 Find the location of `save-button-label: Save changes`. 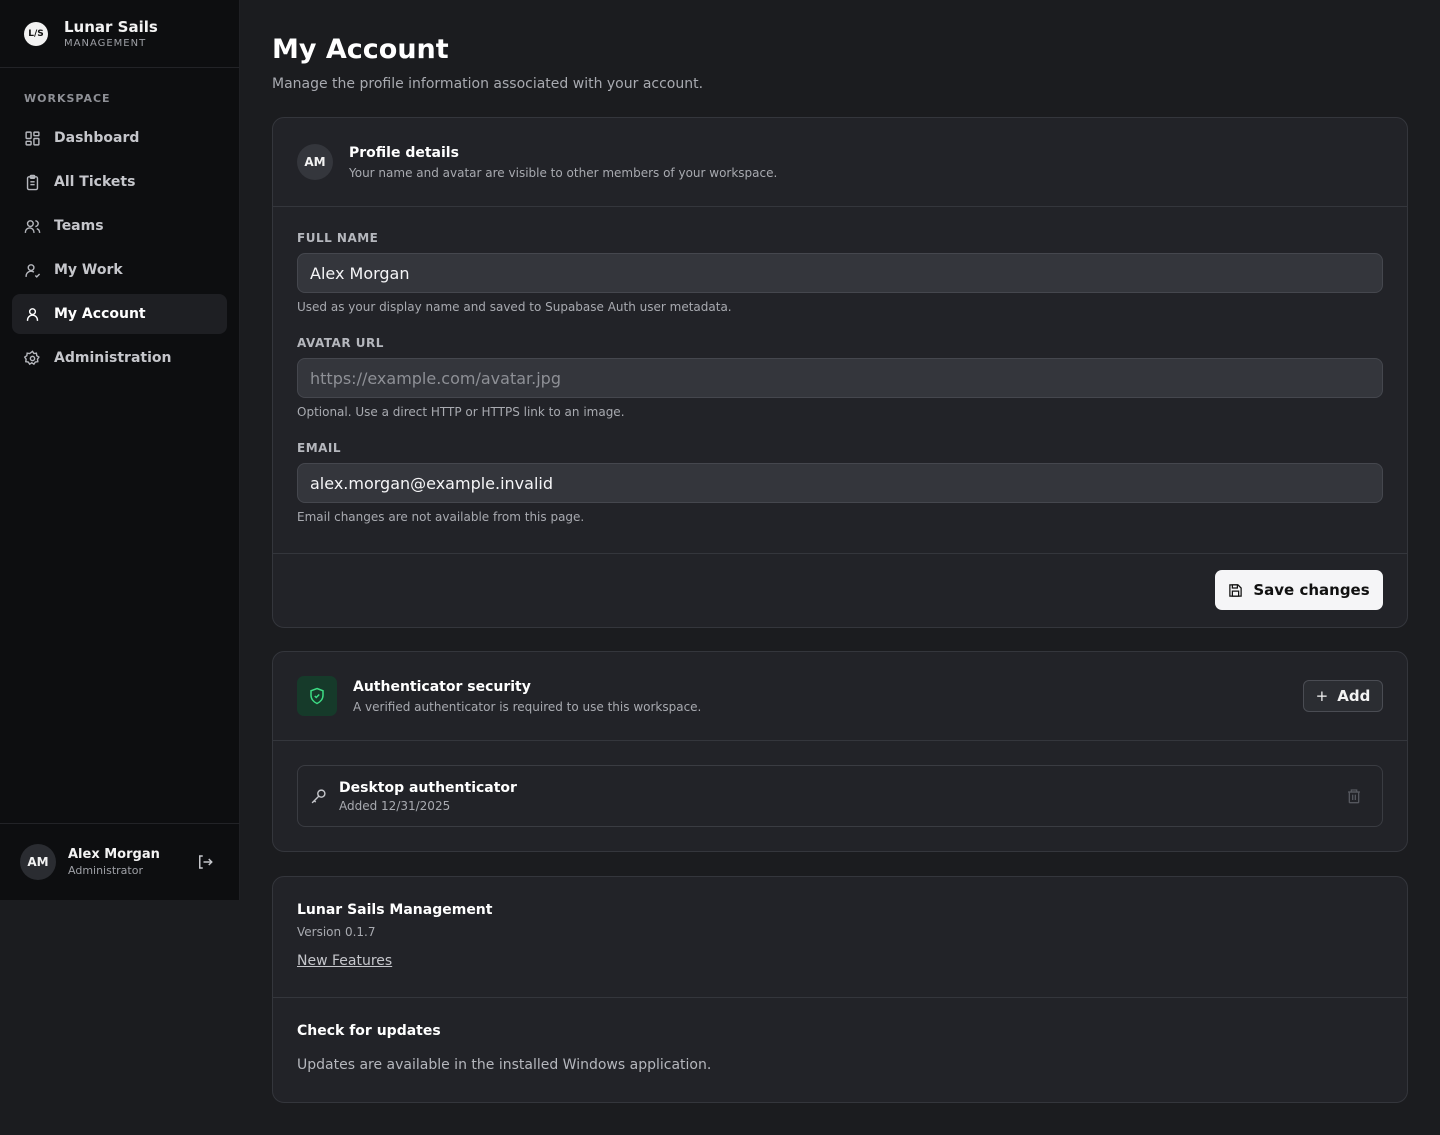

save-button-label: Save changes is located at coordinates (1311, 590).